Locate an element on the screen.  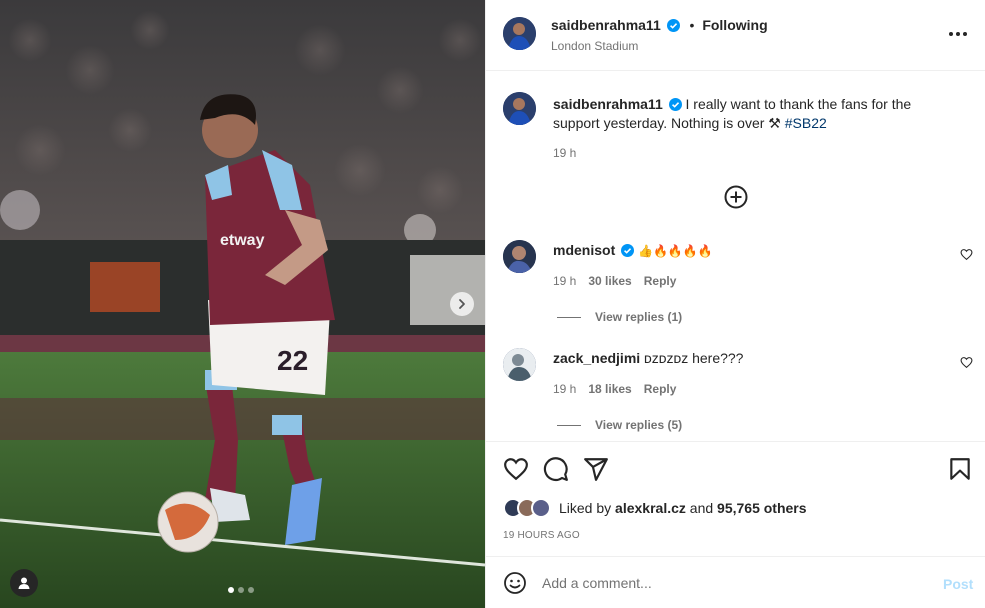
post-comment-button: Post is located at coordinates (958, 584).